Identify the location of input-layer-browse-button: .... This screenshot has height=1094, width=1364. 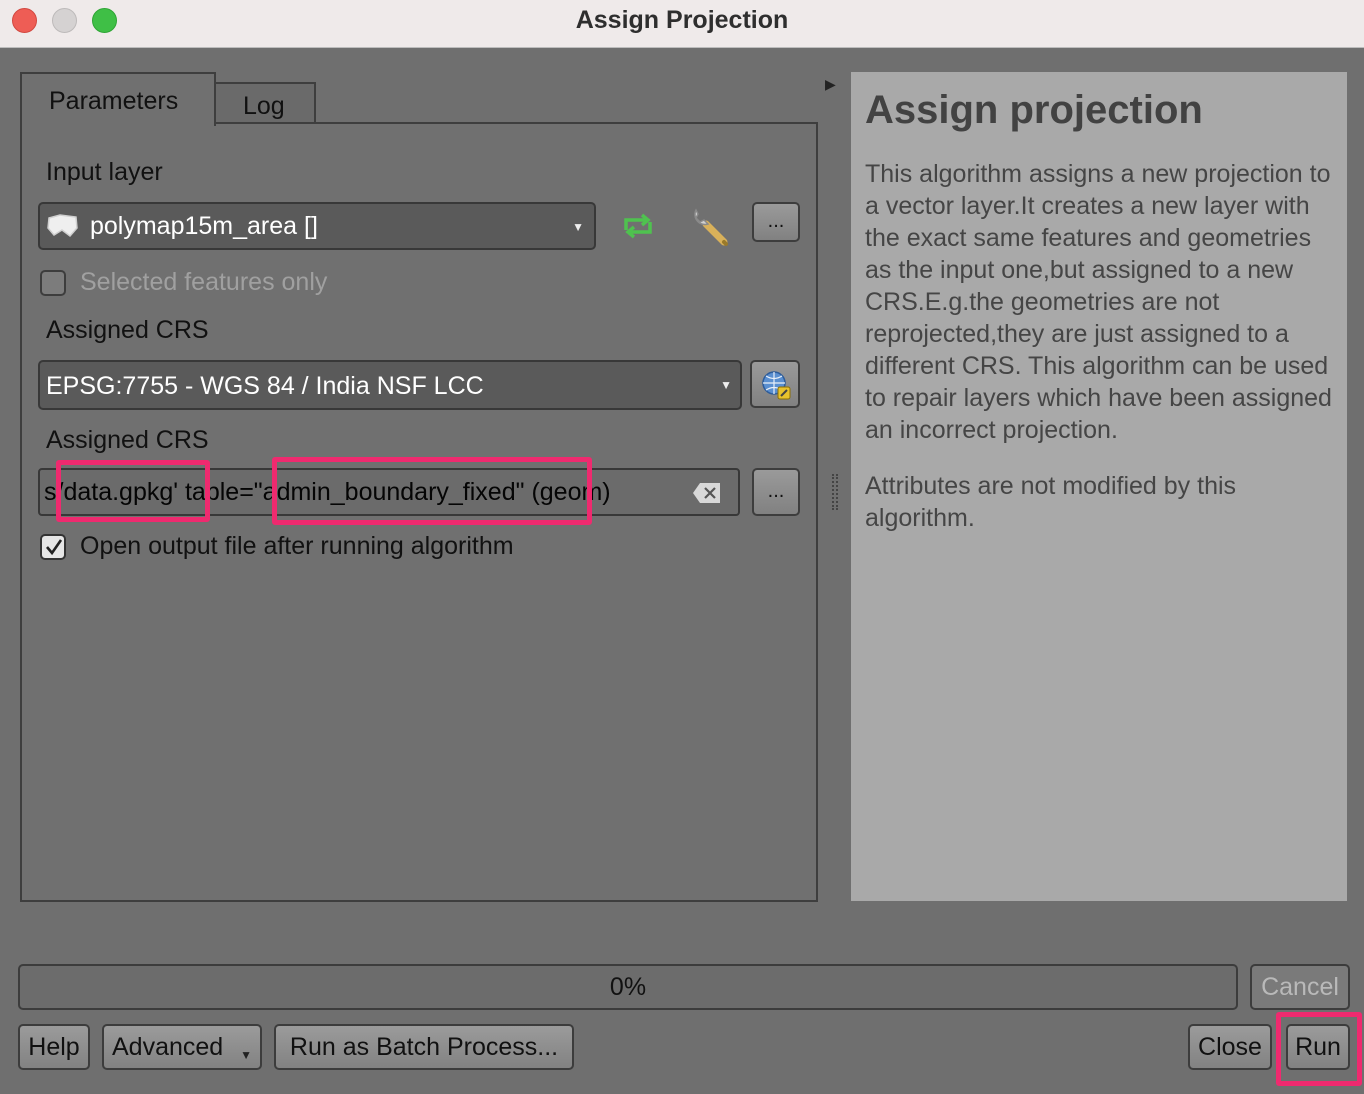
(776, 222).